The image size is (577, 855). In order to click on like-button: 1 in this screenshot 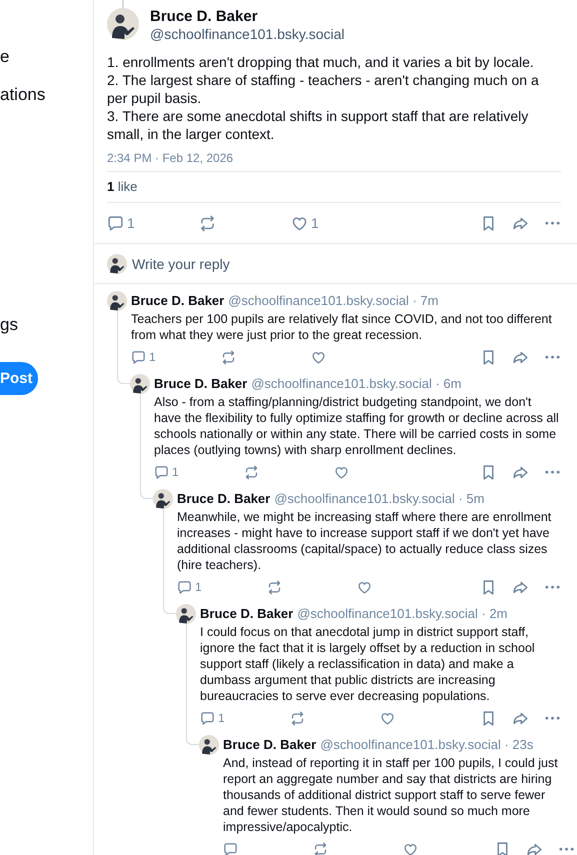, I will do `click(305, 223)`.